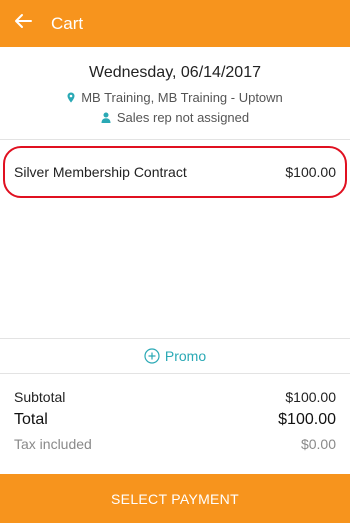 The image size is (350, 523). I want to click on cart-item: Silver Membership Contract $100.00, so click(175, 172).